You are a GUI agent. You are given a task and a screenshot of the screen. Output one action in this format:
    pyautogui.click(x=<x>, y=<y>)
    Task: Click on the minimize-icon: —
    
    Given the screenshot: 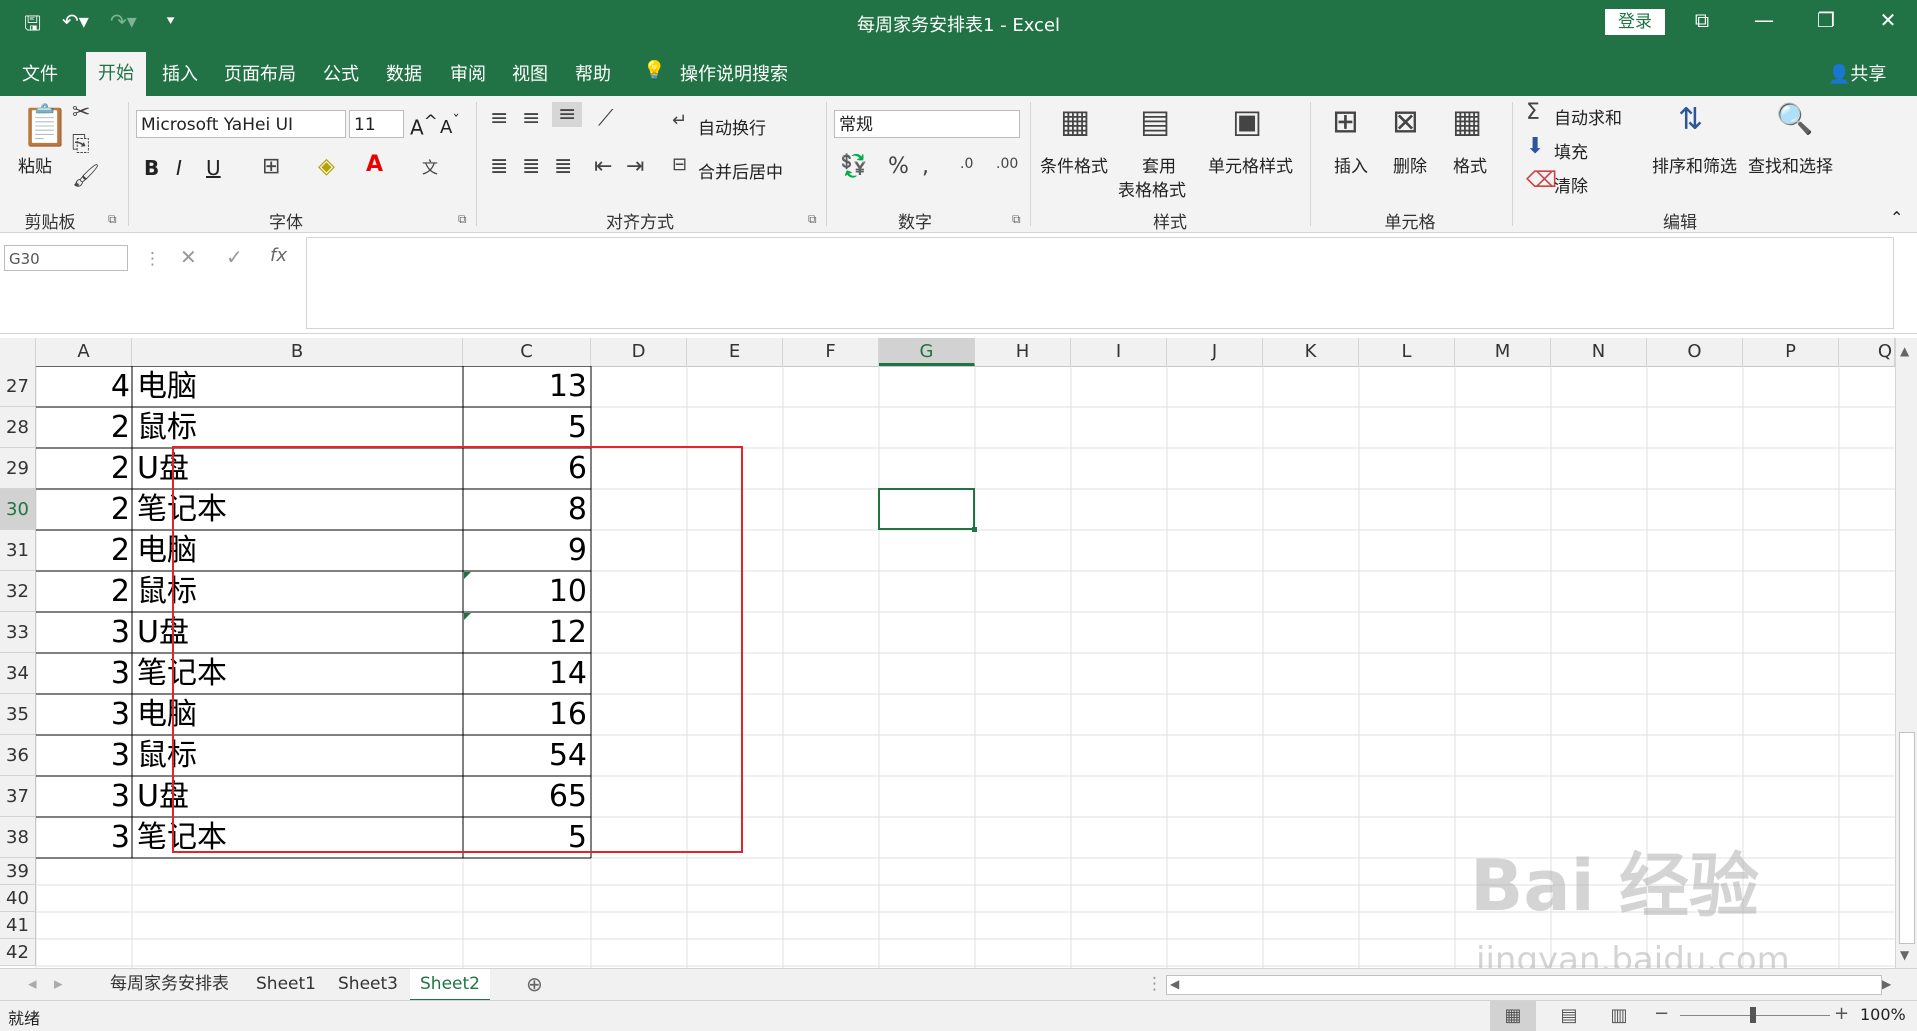 What is the action you would take?
    pyautogui.click(x=1764, y=20)
    